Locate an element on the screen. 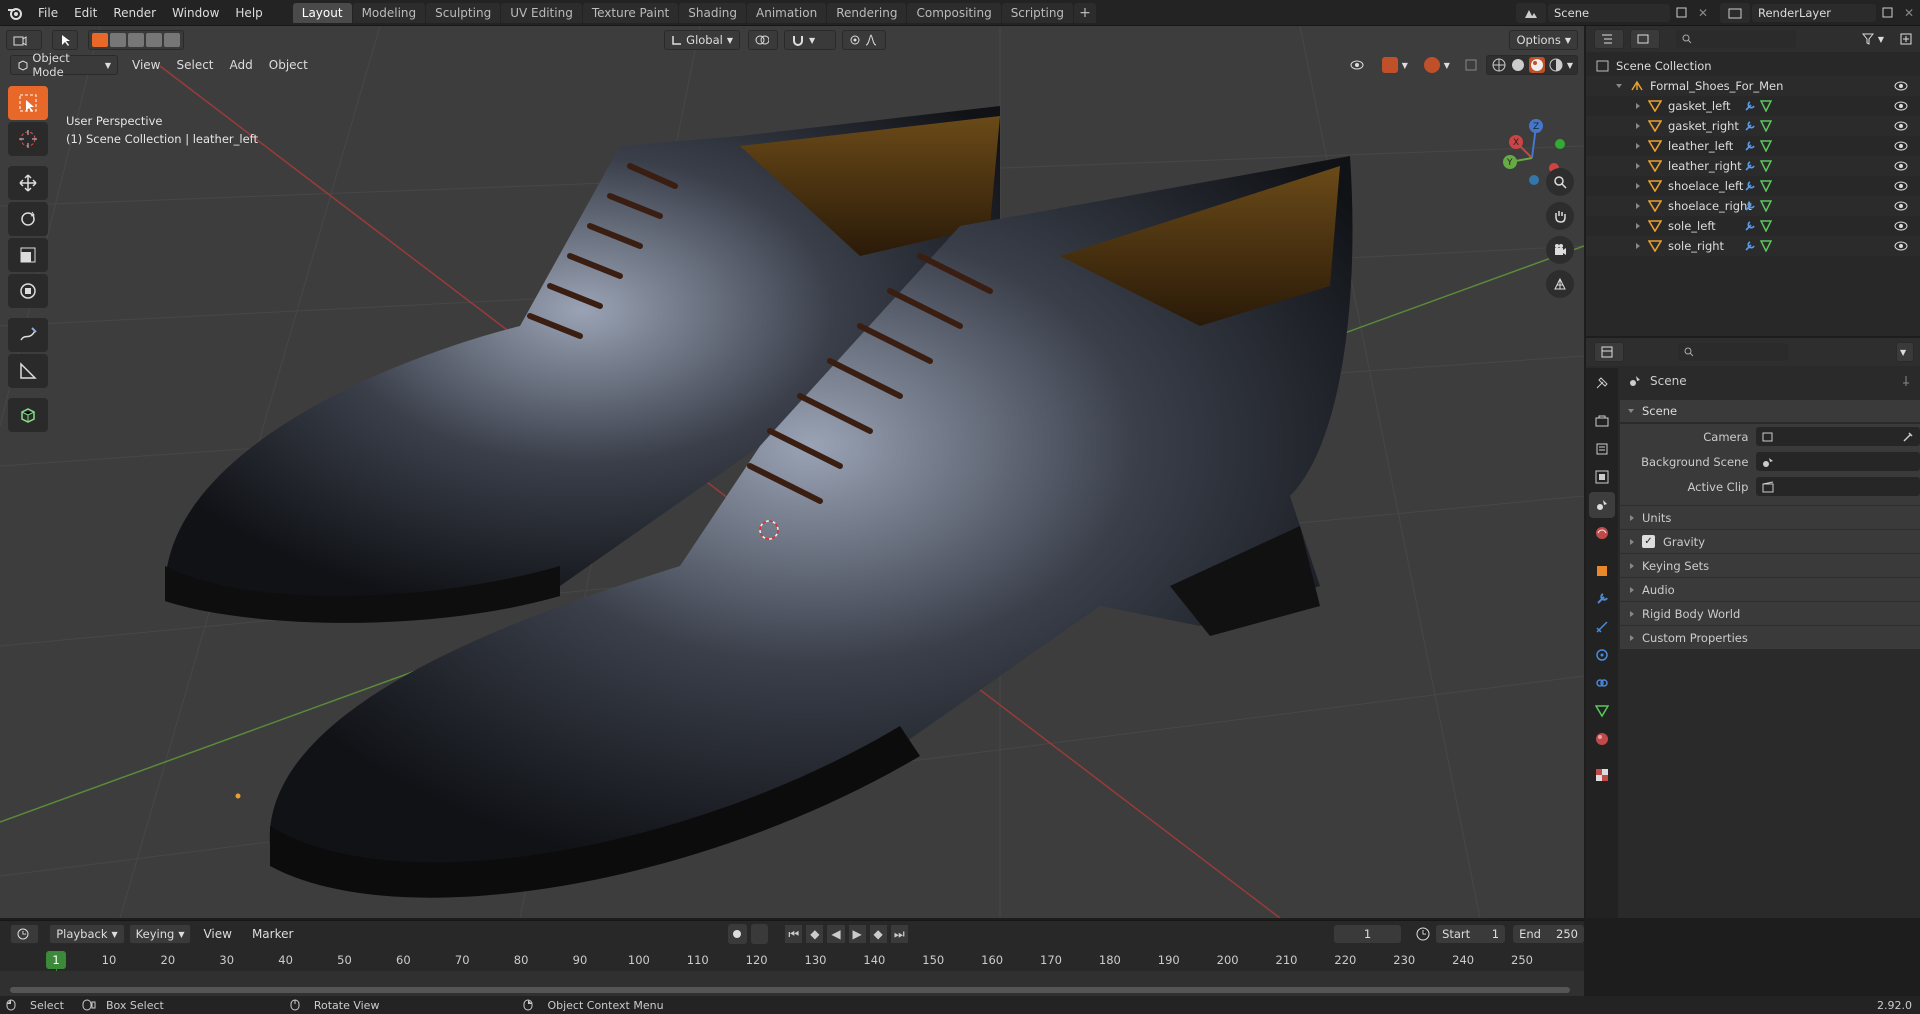 This screenshot has height=1014, width=1920. intersect-selection-icon is located at coordinates (172, 40).